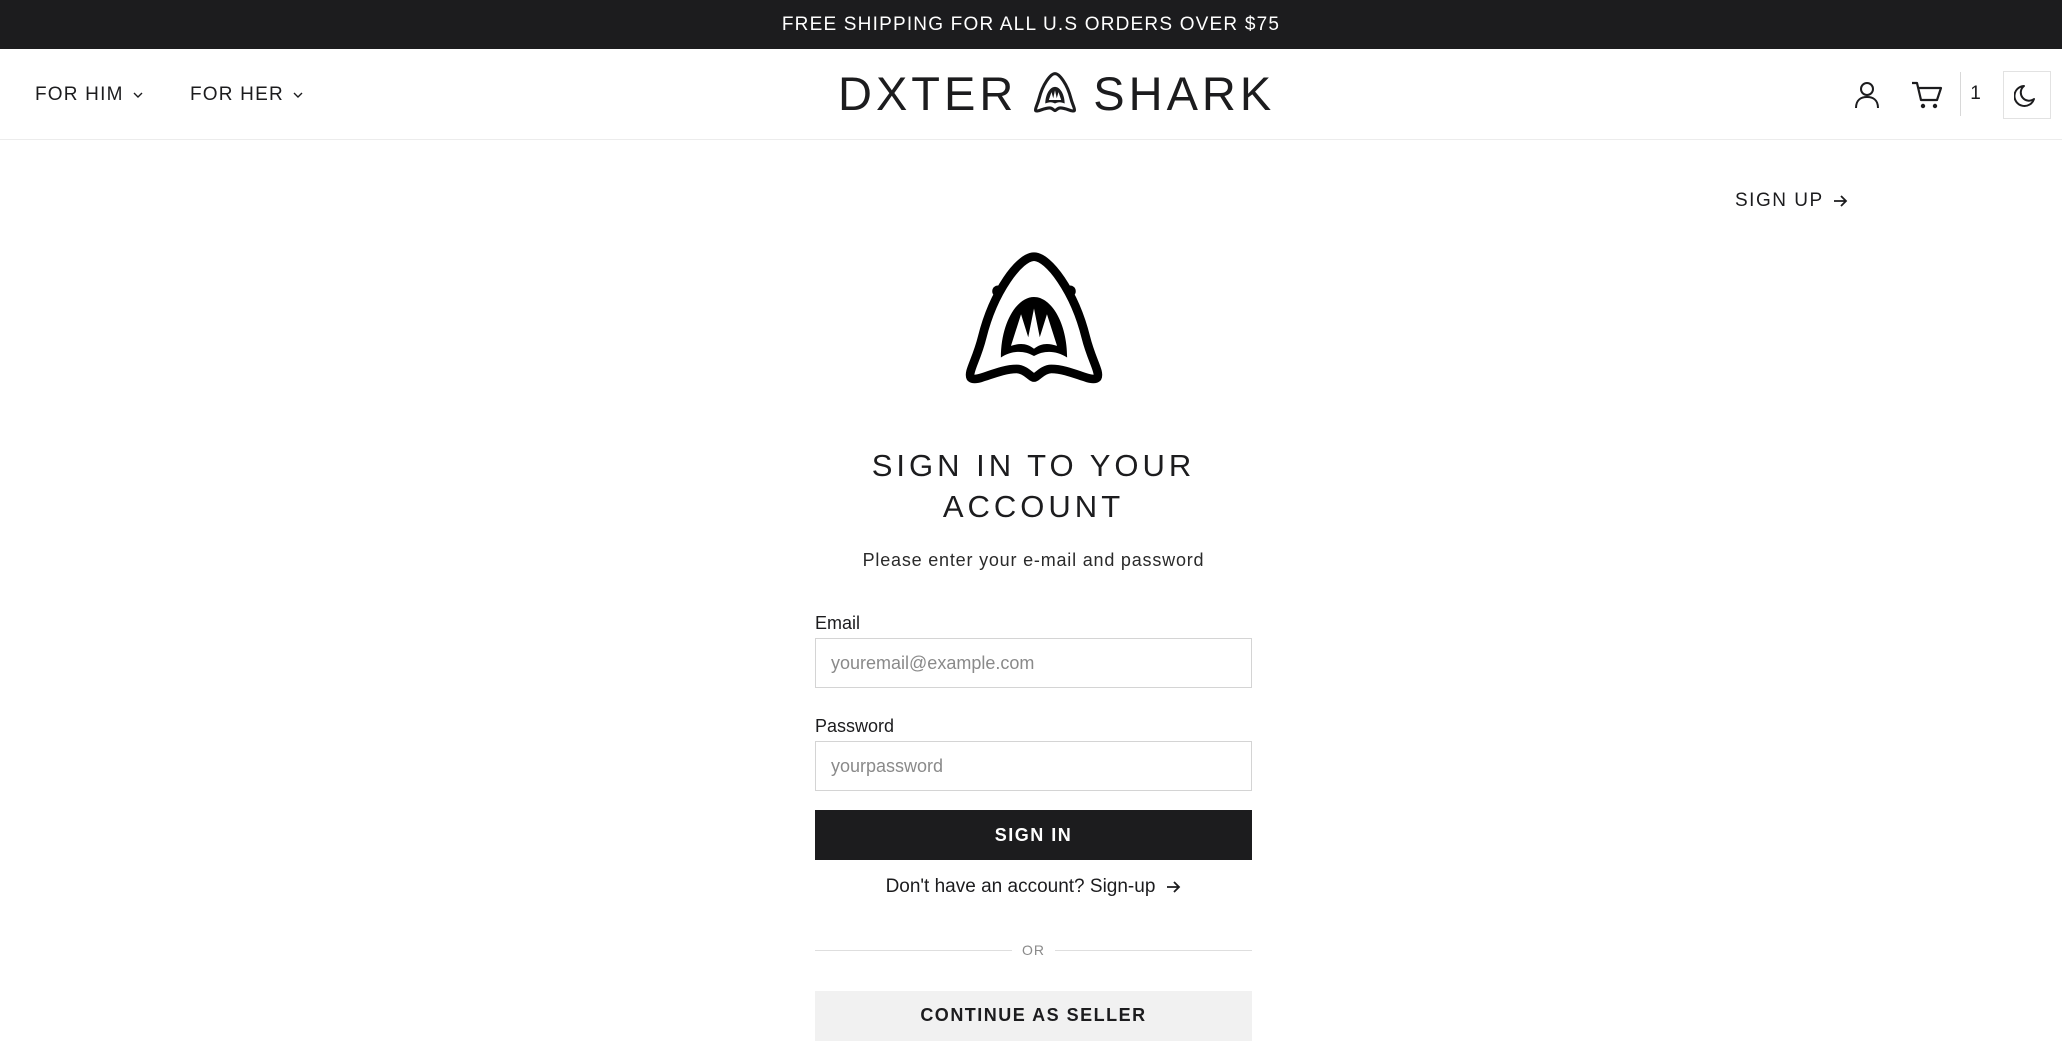  What do you see at coordinates (237, 94) in the screenshot?
I see `nav-for-her-label: FOR HER` at bounding box center [237, 94].